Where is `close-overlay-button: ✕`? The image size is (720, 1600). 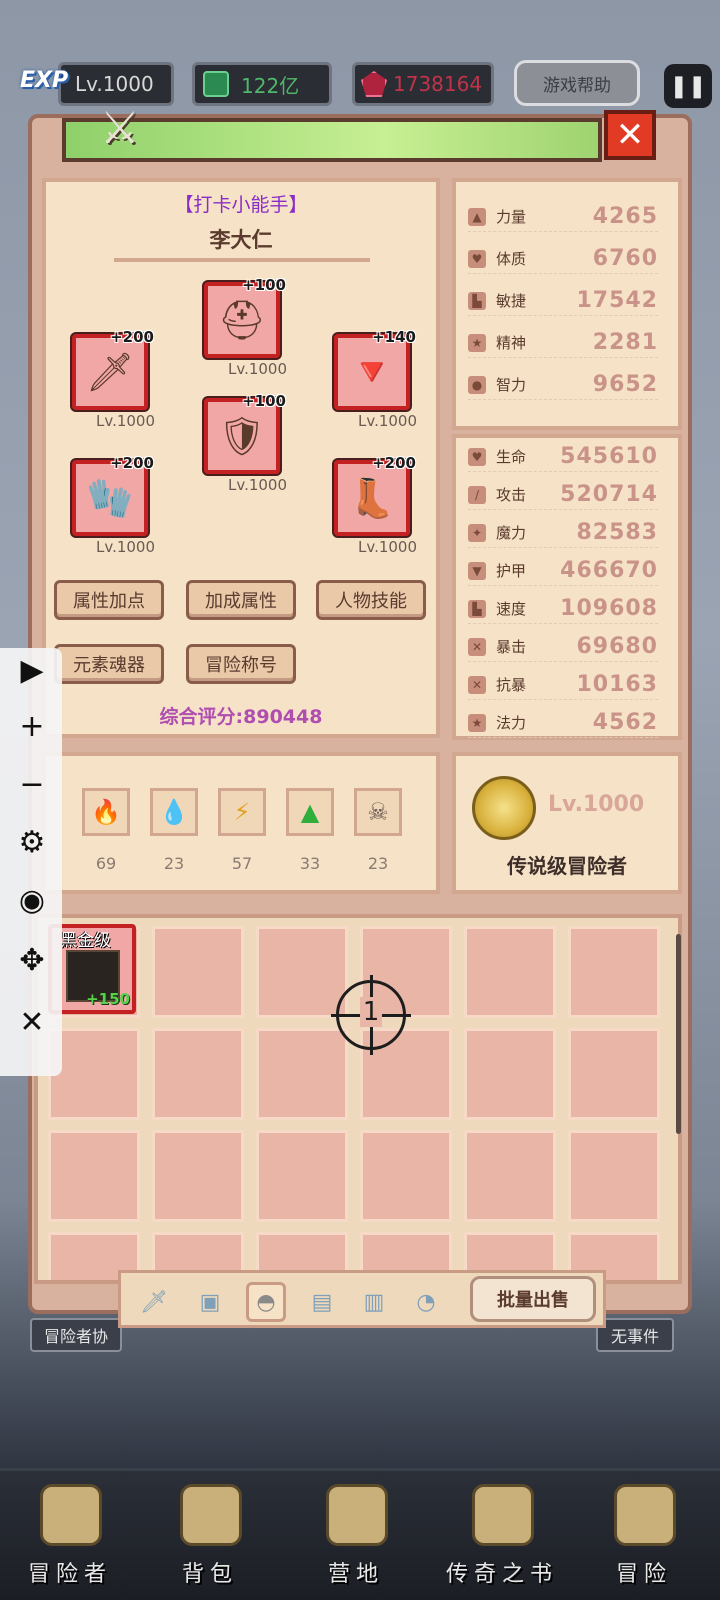 close-overlay-button: ✕ is located at coordinates (32, 1022).